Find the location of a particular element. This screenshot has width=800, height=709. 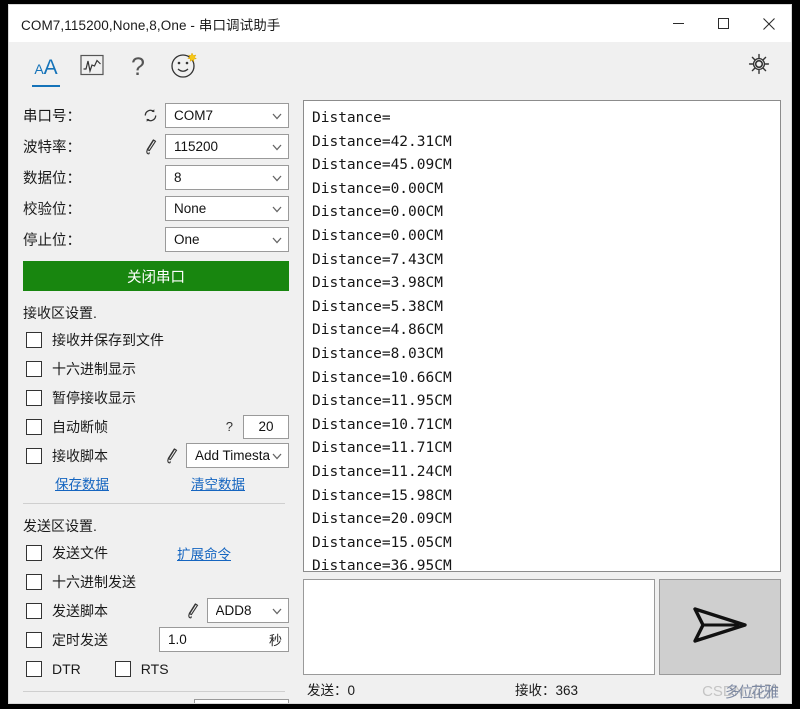

send-button is located at coordinates (720, 627).